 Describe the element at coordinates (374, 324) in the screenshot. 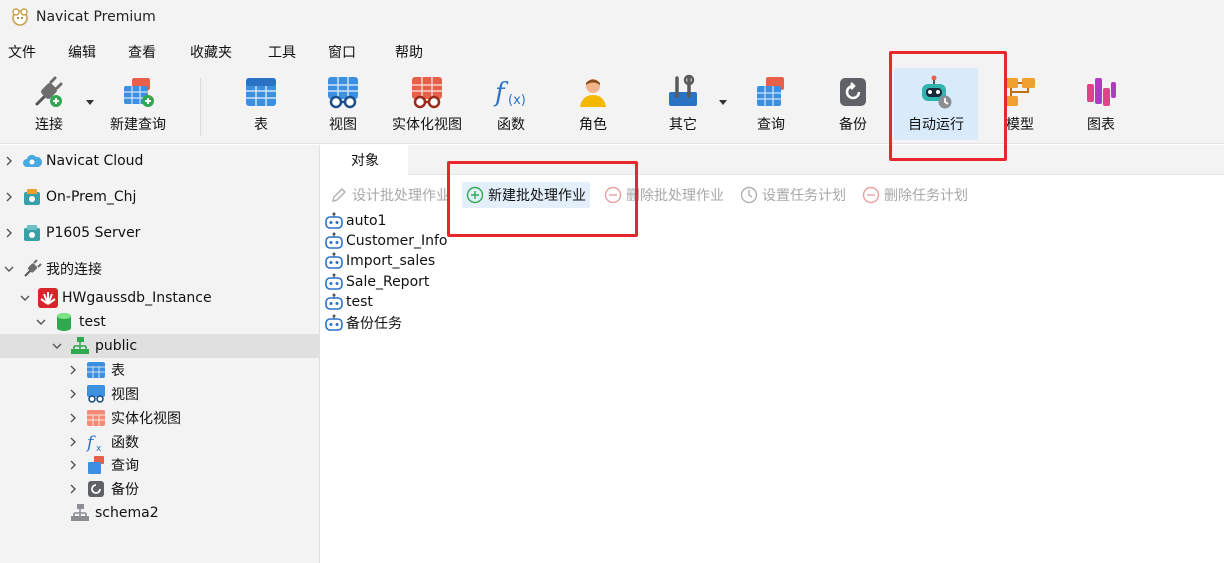

I see `batch-job-name: 备份任务` at that location.